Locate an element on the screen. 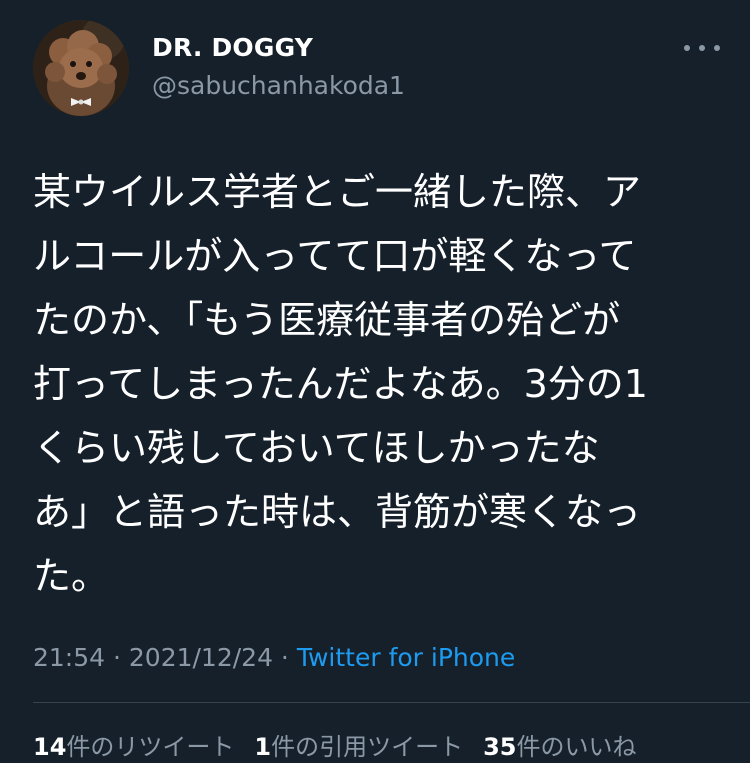  retweets-stat: 14件のリツイート is located at coordinates (133, 744).